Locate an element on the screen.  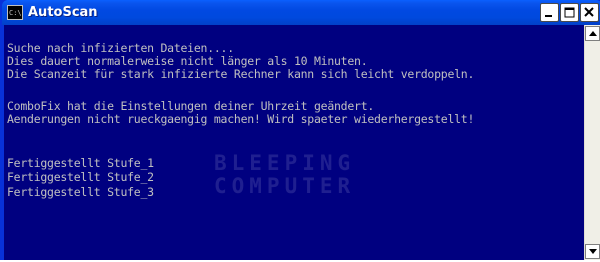
close-button is located at coordinates (589, 12).